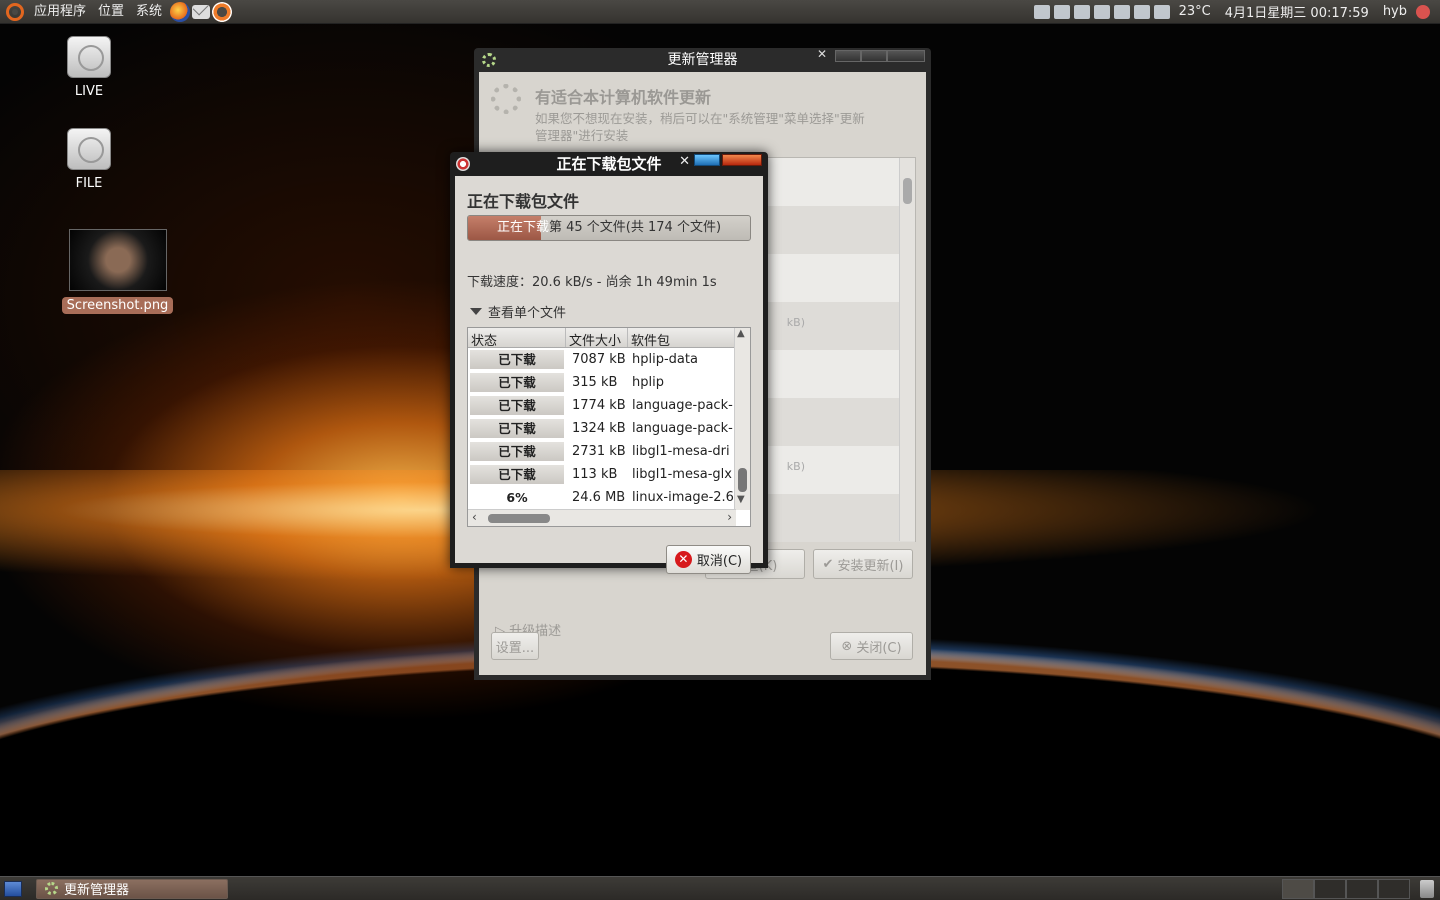  I want to click on download-dialog-titlebar: 正在下载包文件 ✕, so click(609, 164).